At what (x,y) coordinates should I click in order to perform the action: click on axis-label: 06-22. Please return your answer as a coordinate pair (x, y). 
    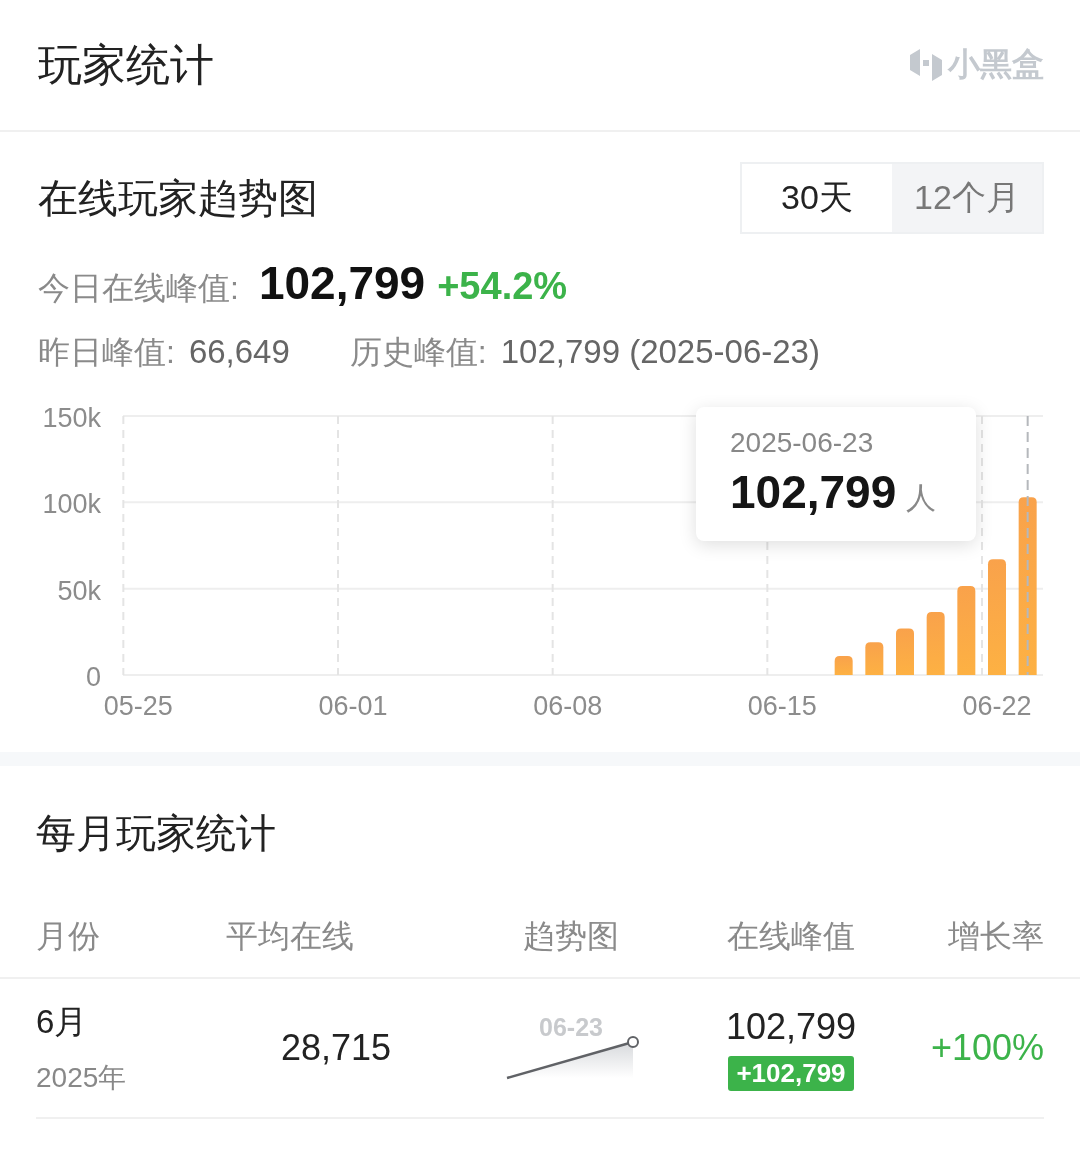
    Looking at the image, I should click on (997, 706).